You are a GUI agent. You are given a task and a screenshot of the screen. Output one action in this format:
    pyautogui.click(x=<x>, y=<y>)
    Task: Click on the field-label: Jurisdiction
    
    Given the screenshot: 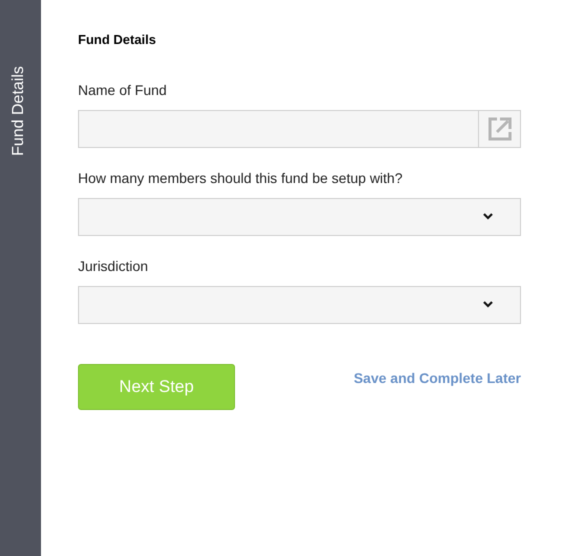 What is the action you would take?
    pyautogui.click(x=114, y=266)
    